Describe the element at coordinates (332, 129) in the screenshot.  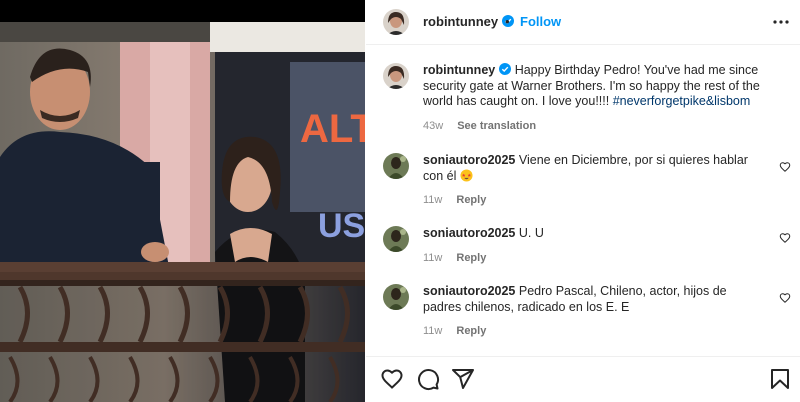
I see `svg-text: ALT` at that location.